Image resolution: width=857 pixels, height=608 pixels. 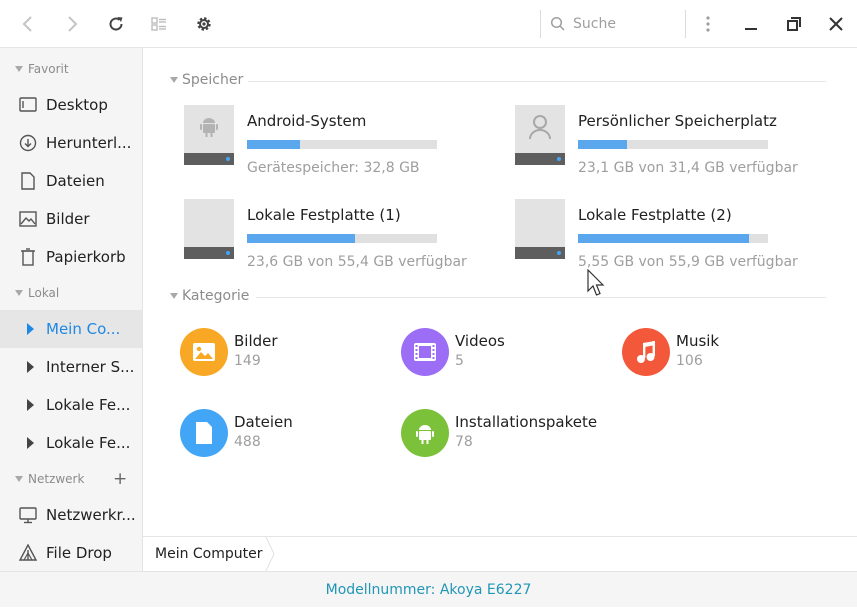 I want to click on storage-header: Speicher, so click(x=498, y=81).